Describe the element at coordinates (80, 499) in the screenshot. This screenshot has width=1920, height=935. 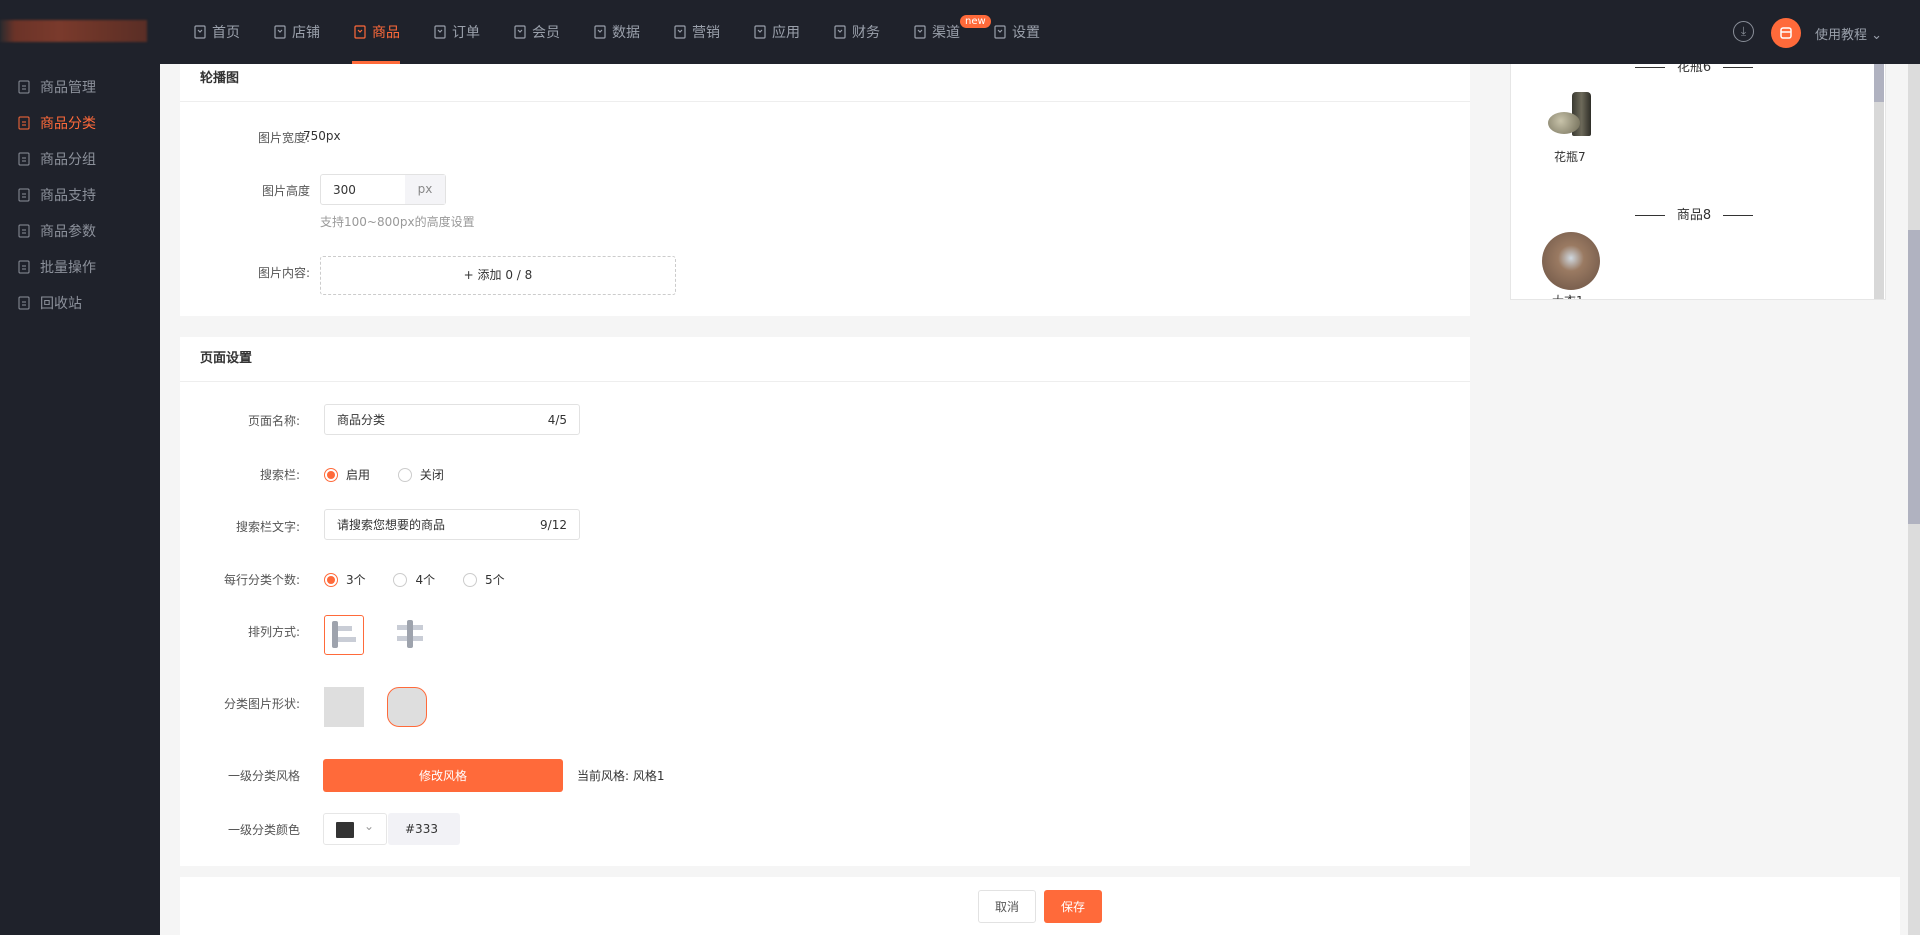
I see `sidebar: 商品管理商品分类商品分组商品支持商品参数批量操作回收站` at that location.